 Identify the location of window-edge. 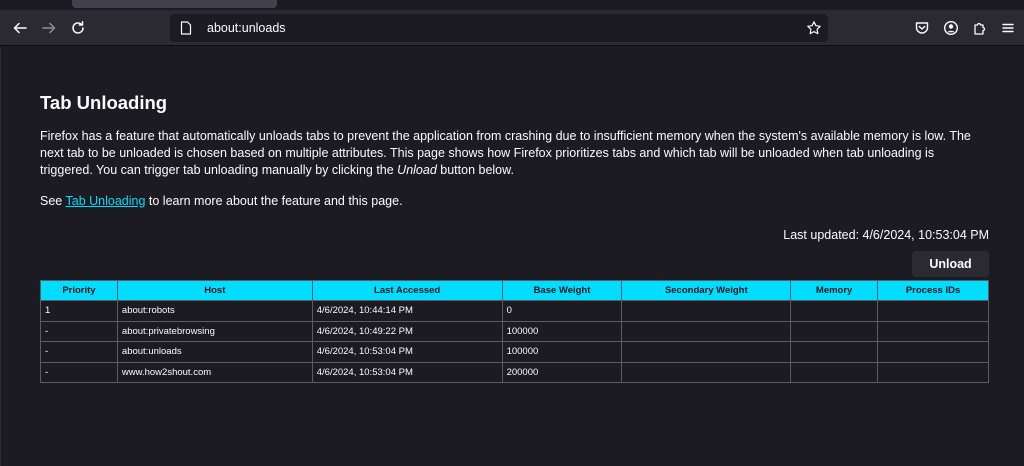
(0, 256).